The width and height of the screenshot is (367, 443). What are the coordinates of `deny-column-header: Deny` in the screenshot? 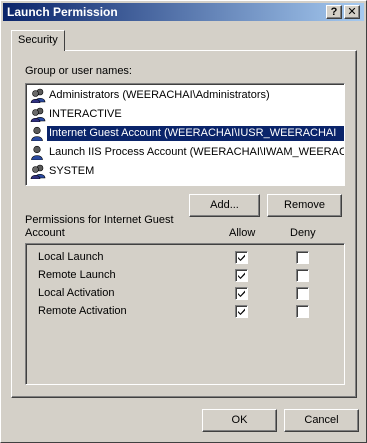 It's located at (303, 233).